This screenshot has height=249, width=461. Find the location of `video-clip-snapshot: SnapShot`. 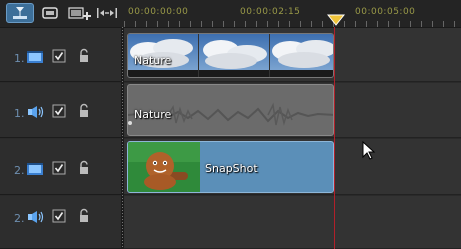

video-clip-snapshot: SnapShot is located at coordinates (230, 167).